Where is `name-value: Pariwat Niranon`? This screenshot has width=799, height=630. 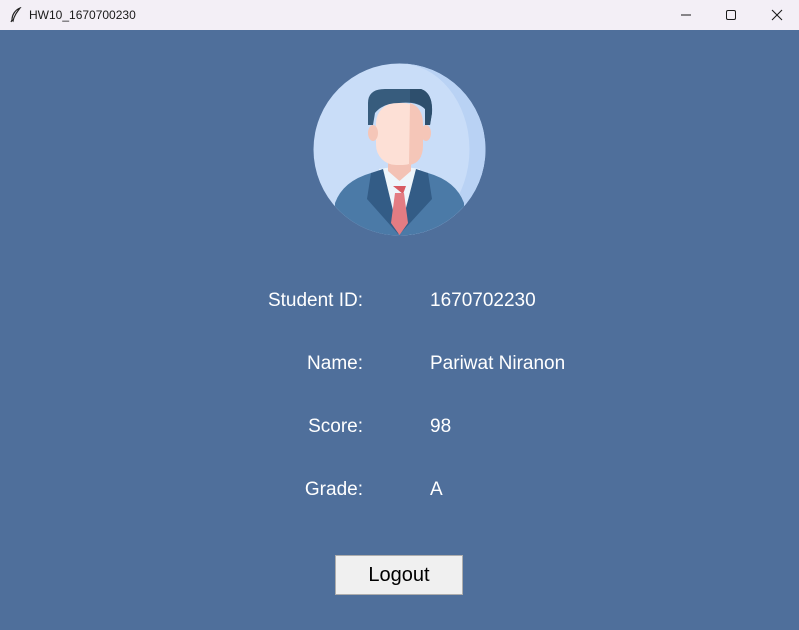
name-value: Pariwat Niranon is located at coordinates (498, 363).